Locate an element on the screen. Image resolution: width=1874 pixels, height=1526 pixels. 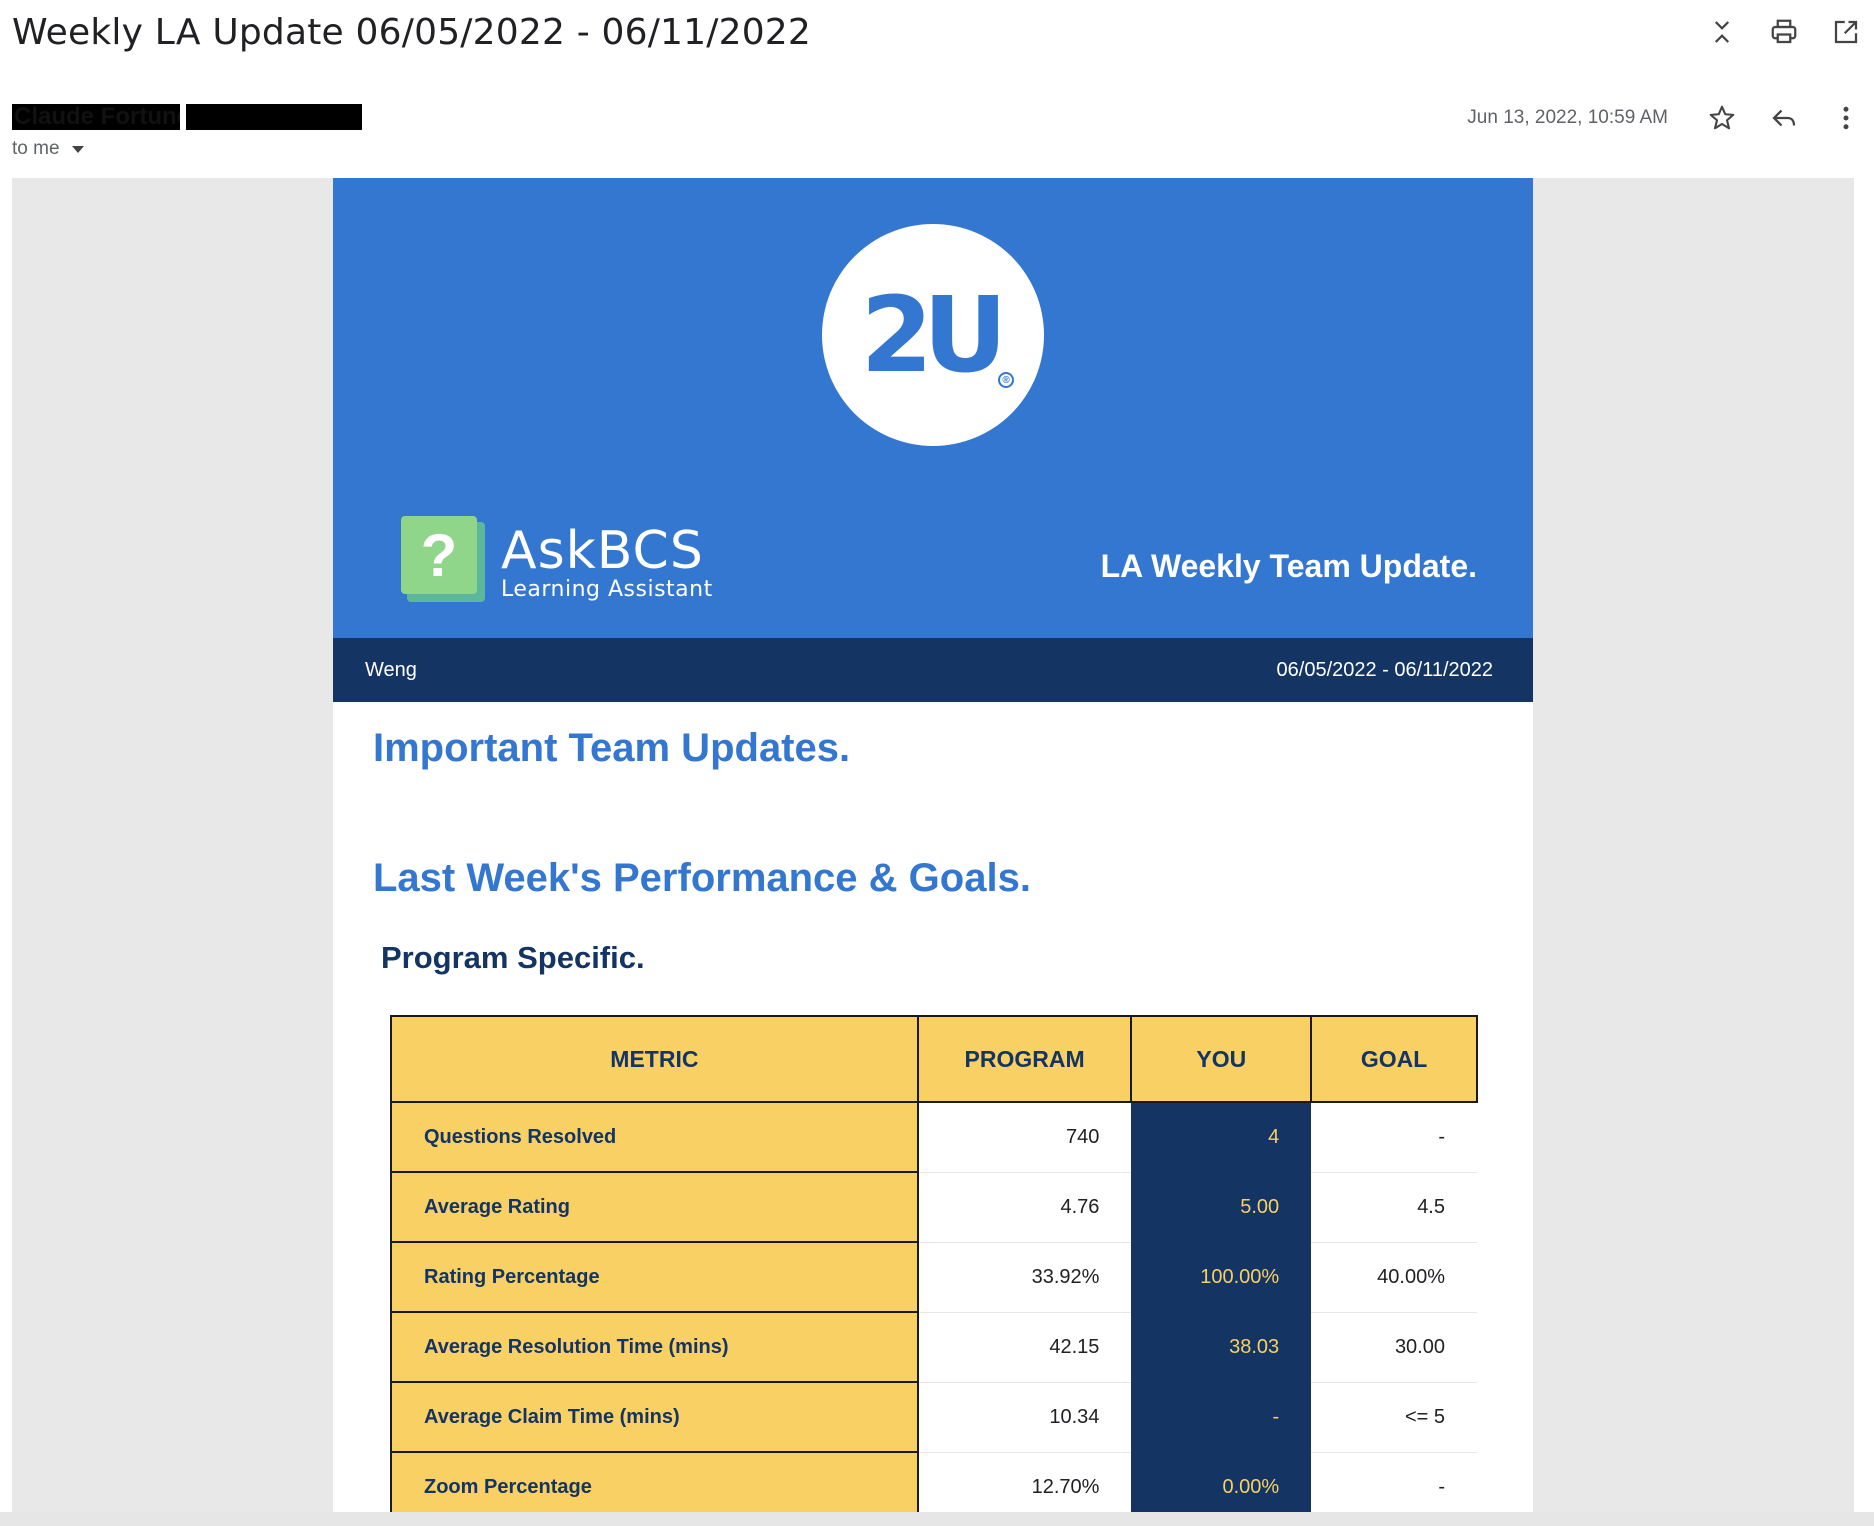
you-cell: 38.03 is located at coordinates (1221, 1347).